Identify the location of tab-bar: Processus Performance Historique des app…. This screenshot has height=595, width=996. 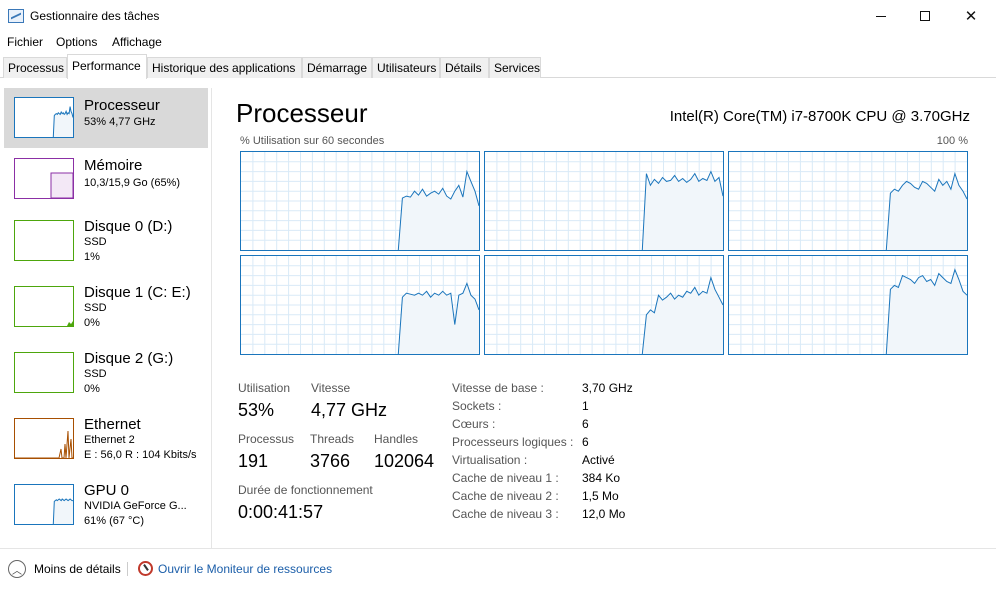
(498, 66).